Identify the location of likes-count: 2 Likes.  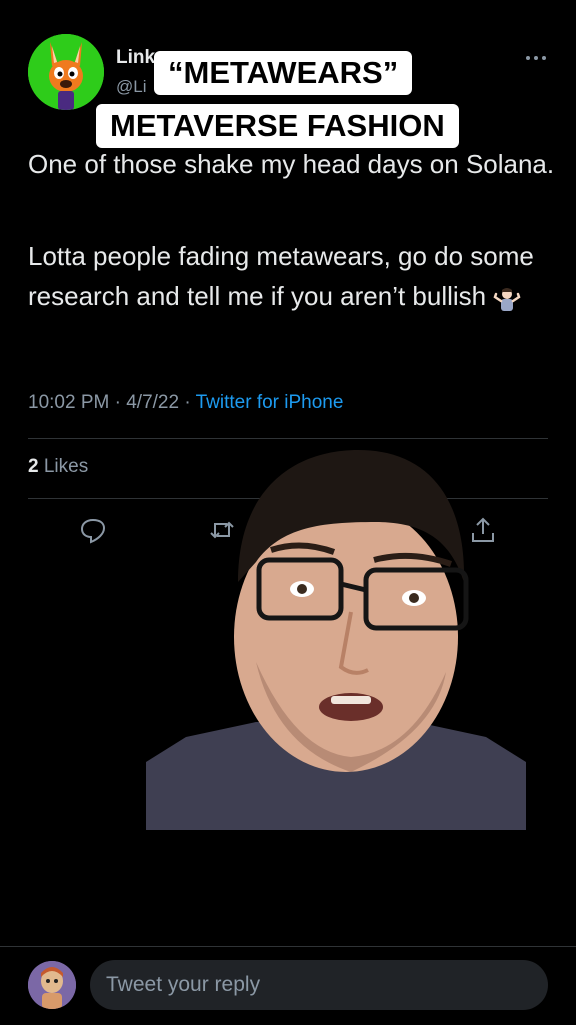
(58, 467).